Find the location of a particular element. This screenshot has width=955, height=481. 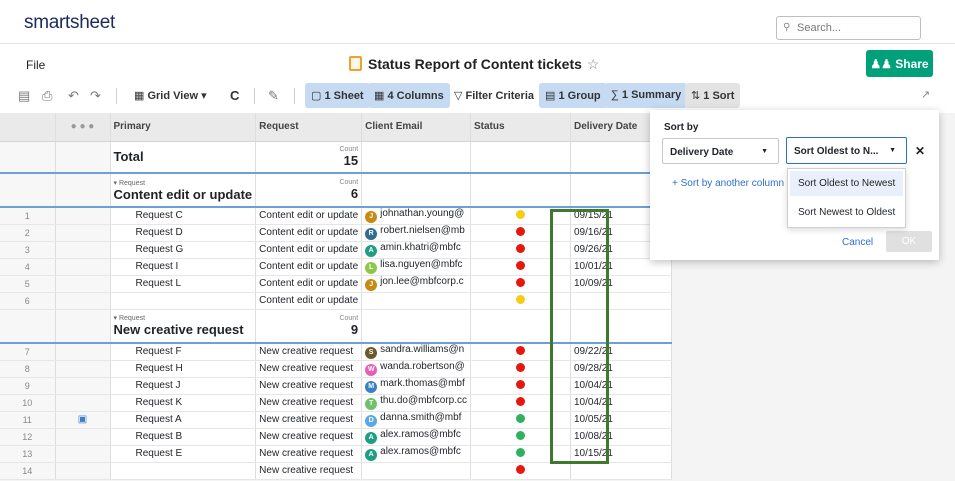

primary-cell: Request I is located at coordinates (183, 267).